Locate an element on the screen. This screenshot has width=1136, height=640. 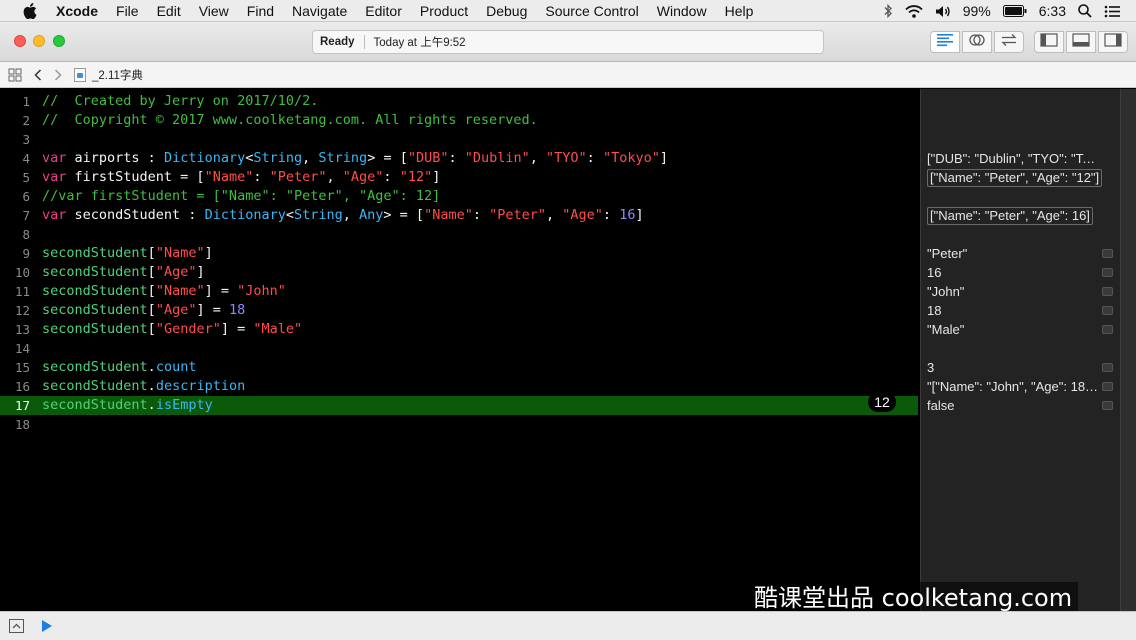
apple-menu-icon is located at coordinates (30, 10).